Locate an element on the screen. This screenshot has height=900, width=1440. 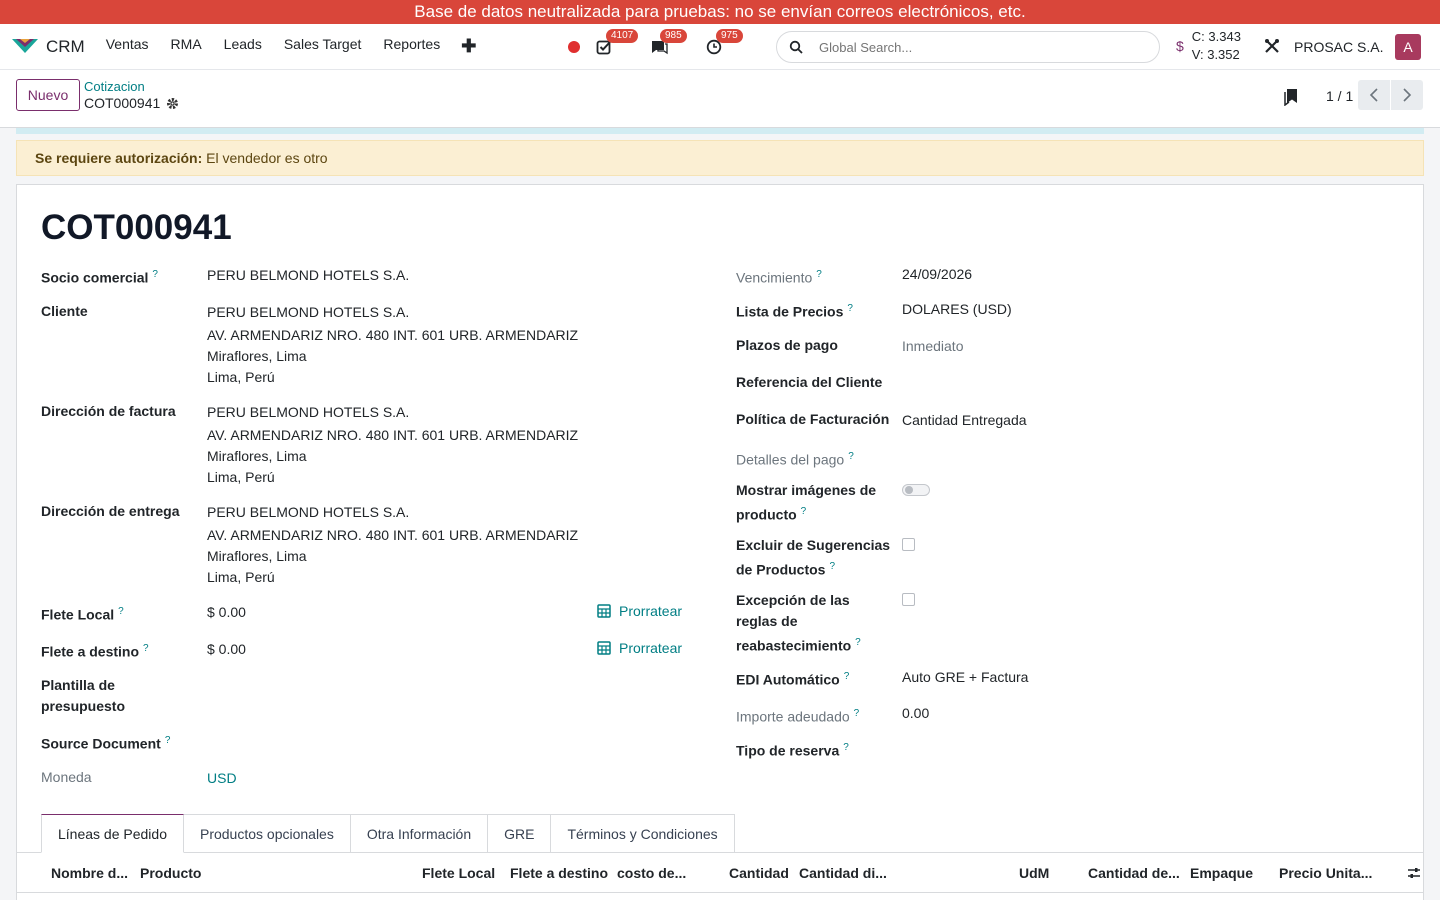
source-document-label: Source Document? is located at coordinates (106, 743).